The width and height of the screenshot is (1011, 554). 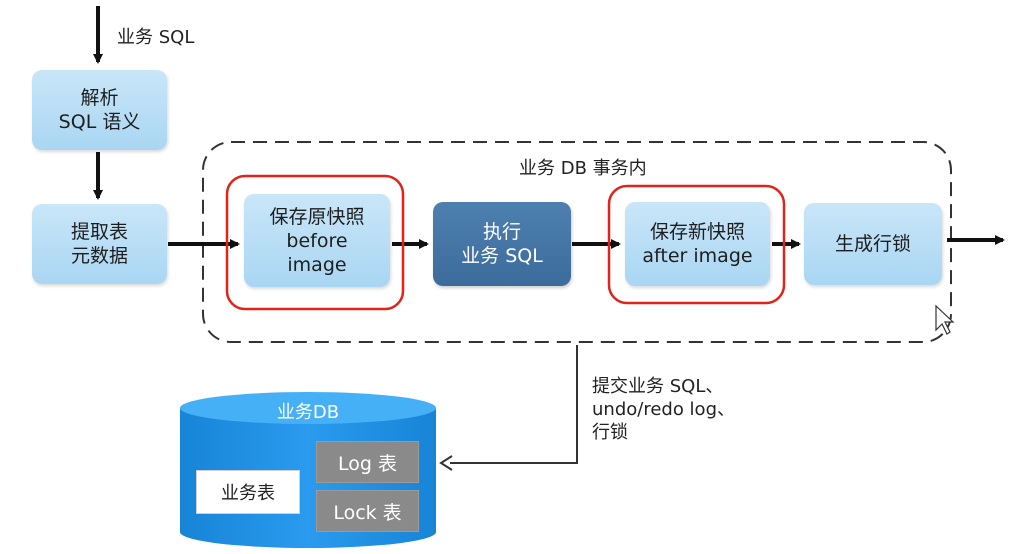 What do you see at coordinates (945, 319) in the screenshot?
I see `mouse-cursor-icon` at bounding box center [945, 319].